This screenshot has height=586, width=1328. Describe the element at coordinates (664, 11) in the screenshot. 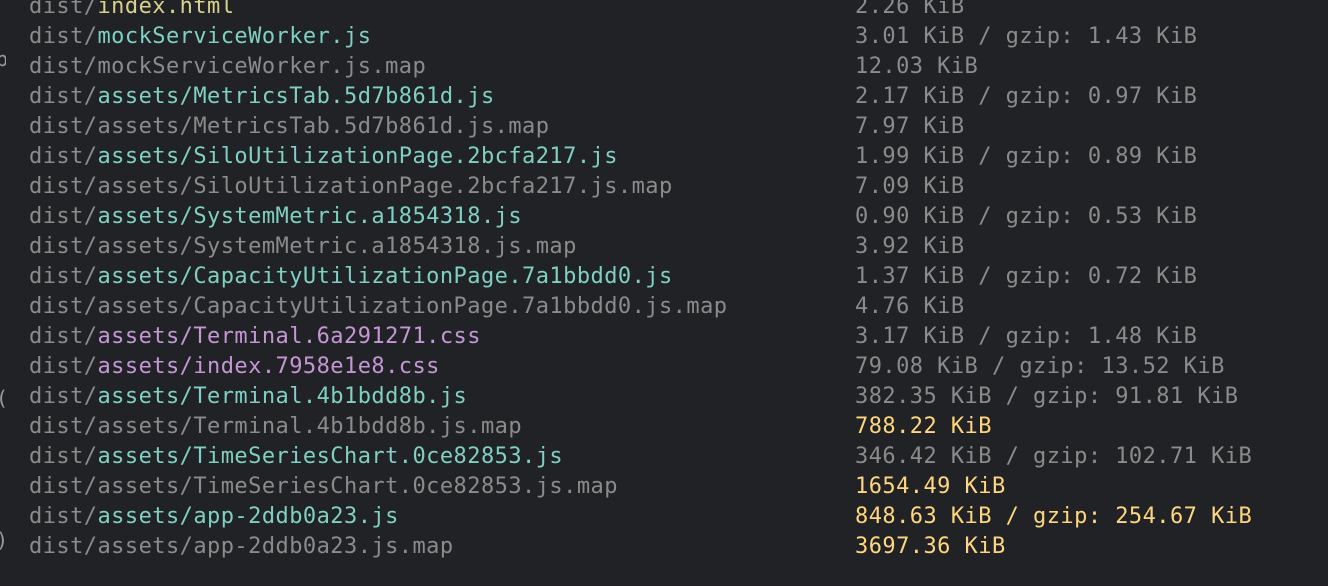

I see `output-line: dist/index.html 2.26 KiB` at that location.